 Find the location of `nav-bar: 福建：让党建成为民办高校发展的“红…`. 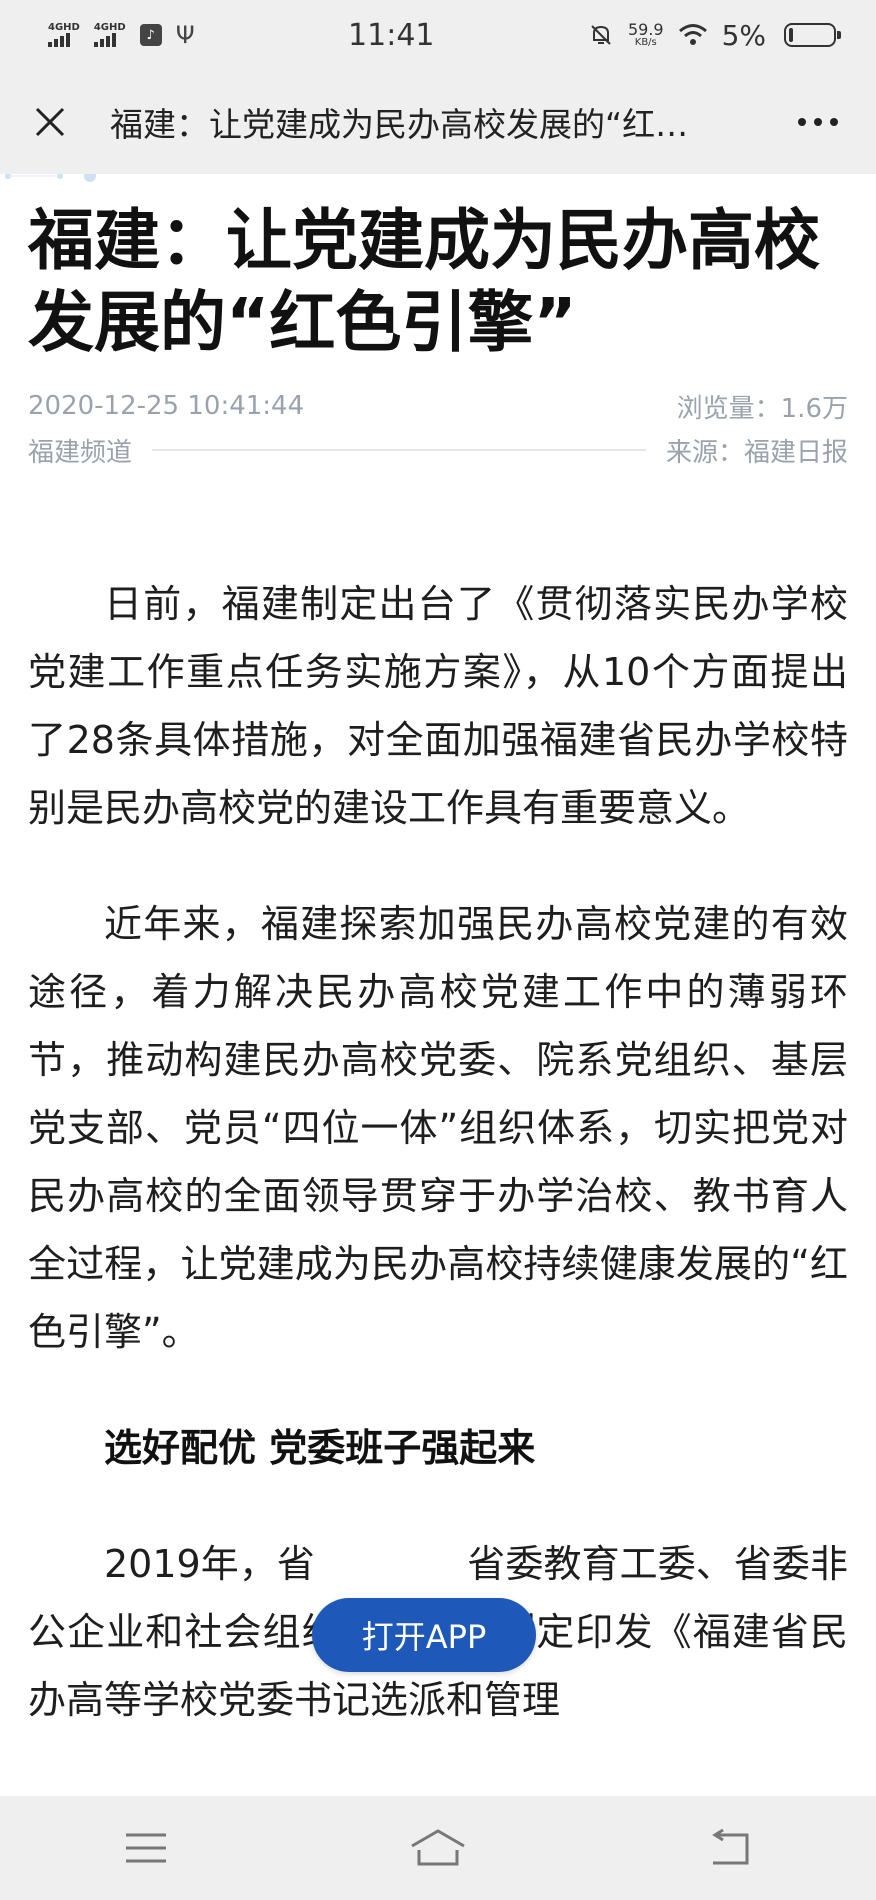

nav-bar: 福建：让党建成为民办高校发展的“红… is located at coordinates (438, 122).